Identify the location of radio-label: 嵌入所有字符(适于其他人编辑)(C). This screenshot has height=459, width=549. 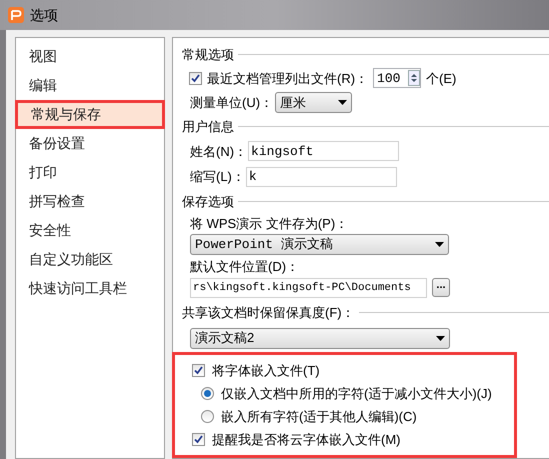
(319, 417).